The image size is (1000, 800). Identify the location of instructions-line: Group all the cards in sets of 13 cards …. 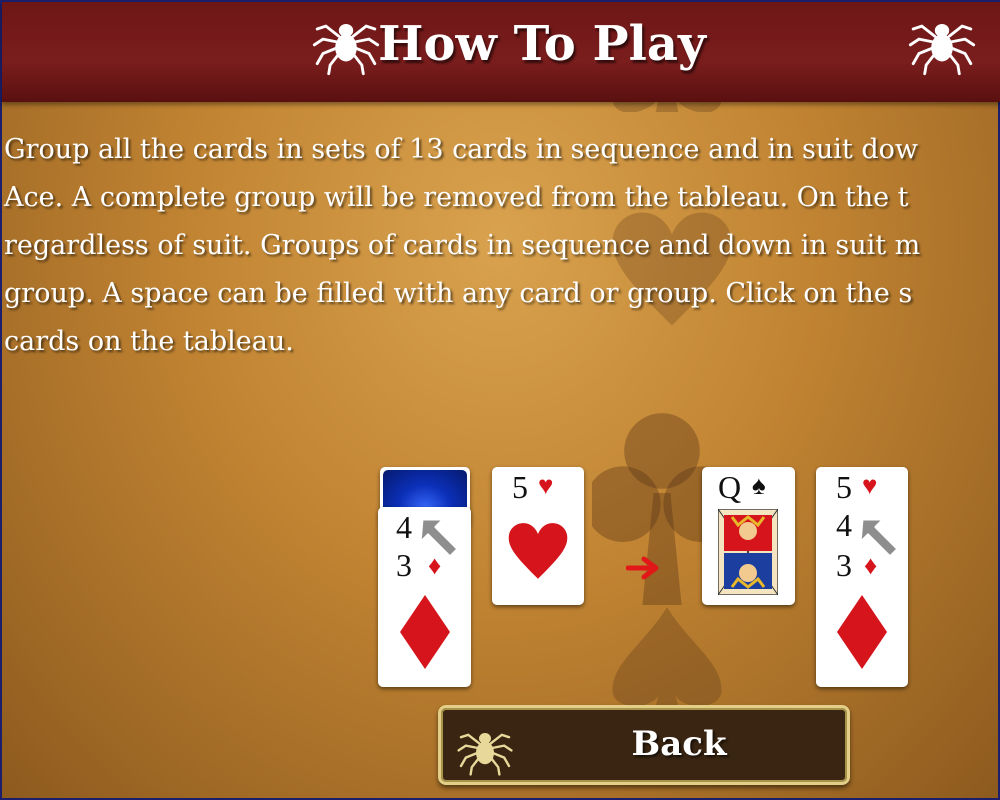
(461, 149).